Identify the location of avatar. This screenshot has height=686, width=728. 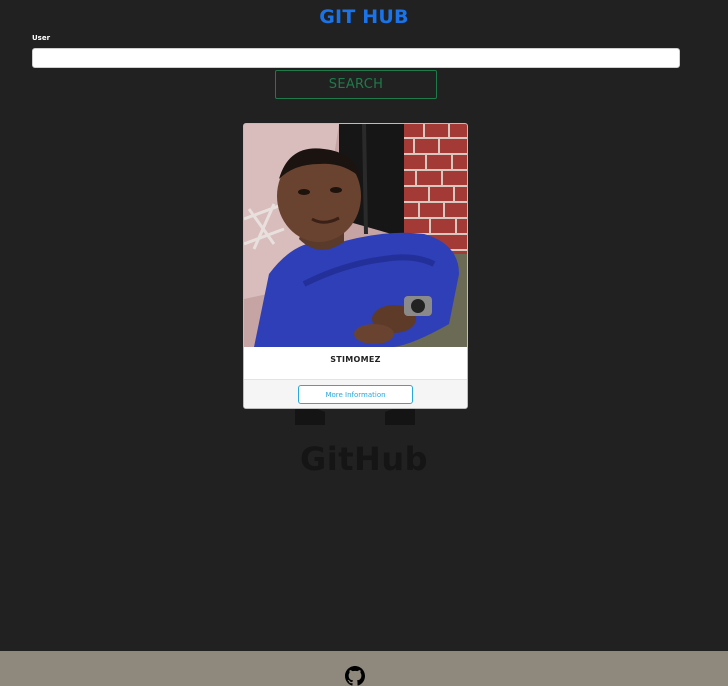
(355, 235).